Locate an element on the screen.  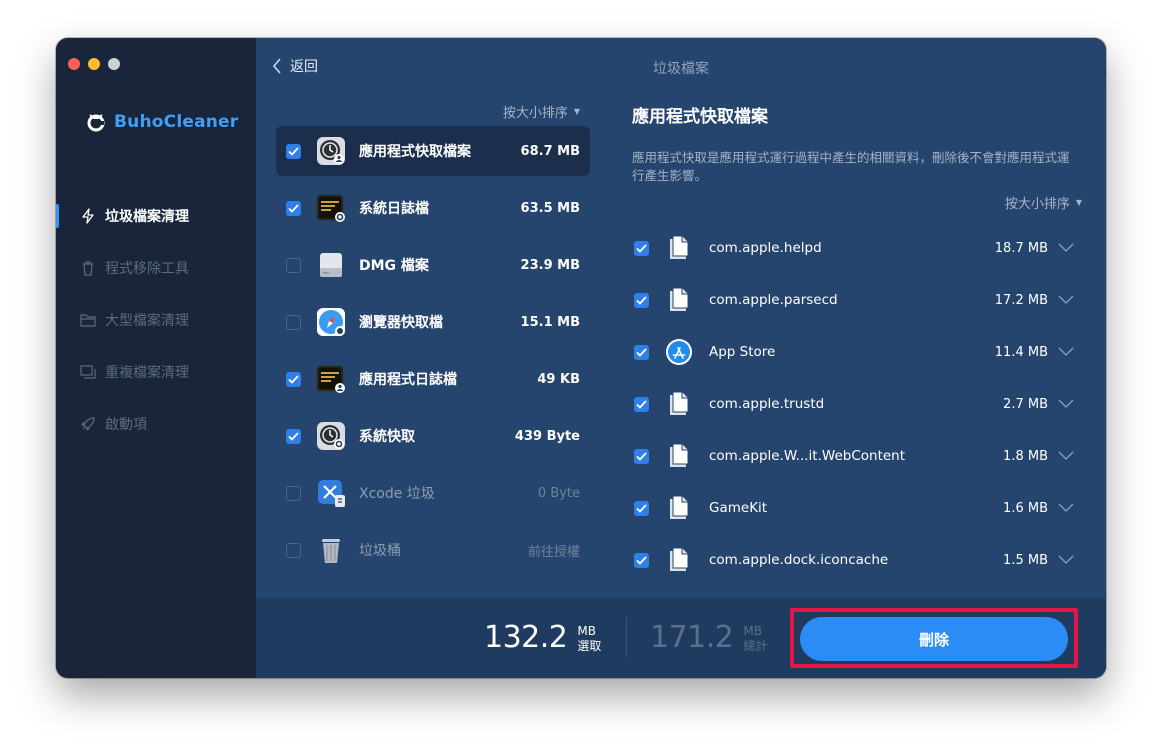
delete-highlight-frame: 刪除 is located at coordinates (934, 638).